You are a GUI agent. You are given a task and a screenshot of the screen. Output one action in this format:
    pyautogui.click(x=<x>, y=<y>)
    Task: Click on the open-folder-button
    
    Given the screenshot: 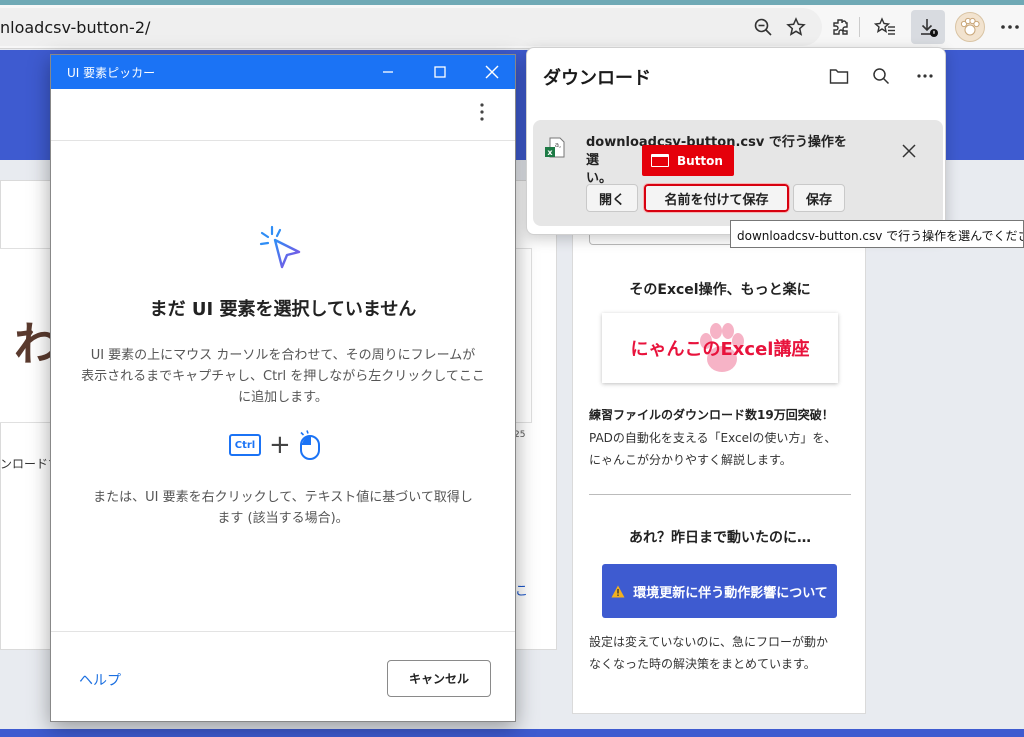 What is the action you would take?
    pyautogui.click(x=839, y=76)
    